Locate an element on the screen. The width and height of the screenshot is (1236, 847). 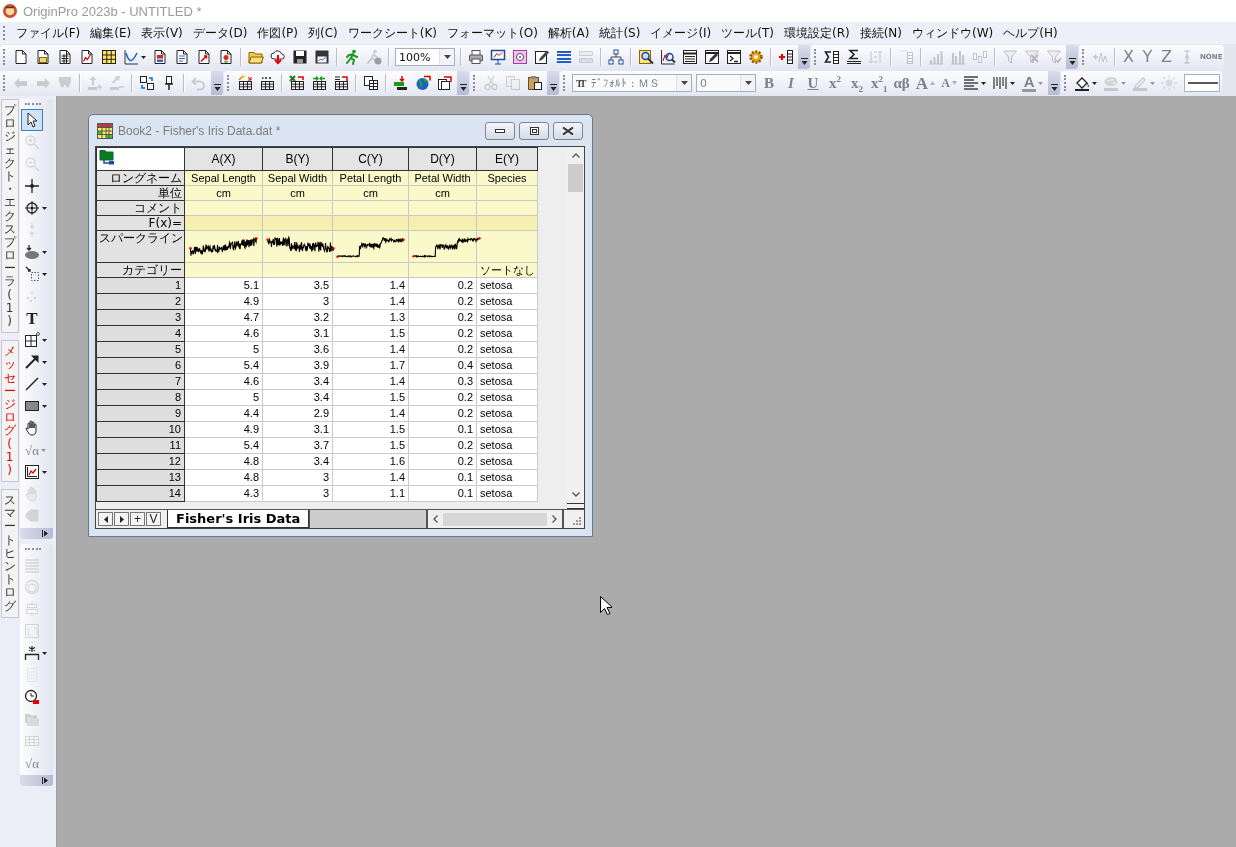
column-header: E(Y) is located at coordinates (507, 159).